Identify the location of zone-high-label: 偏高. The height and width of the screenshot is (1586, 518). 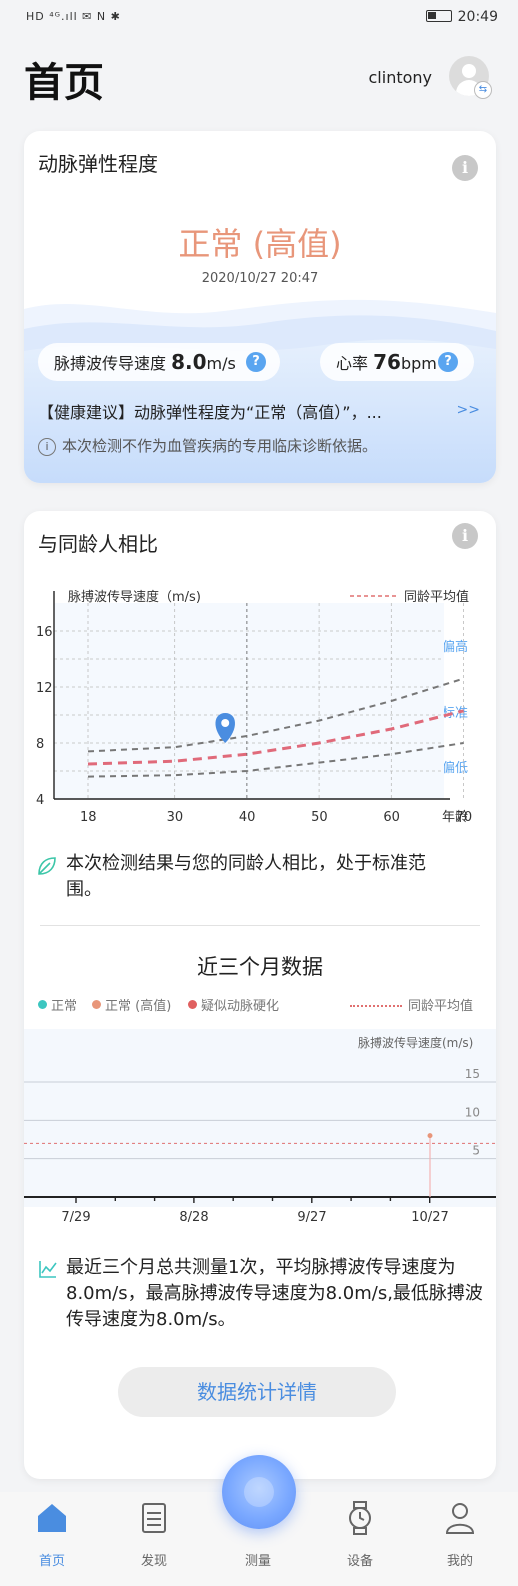
(455, 647).